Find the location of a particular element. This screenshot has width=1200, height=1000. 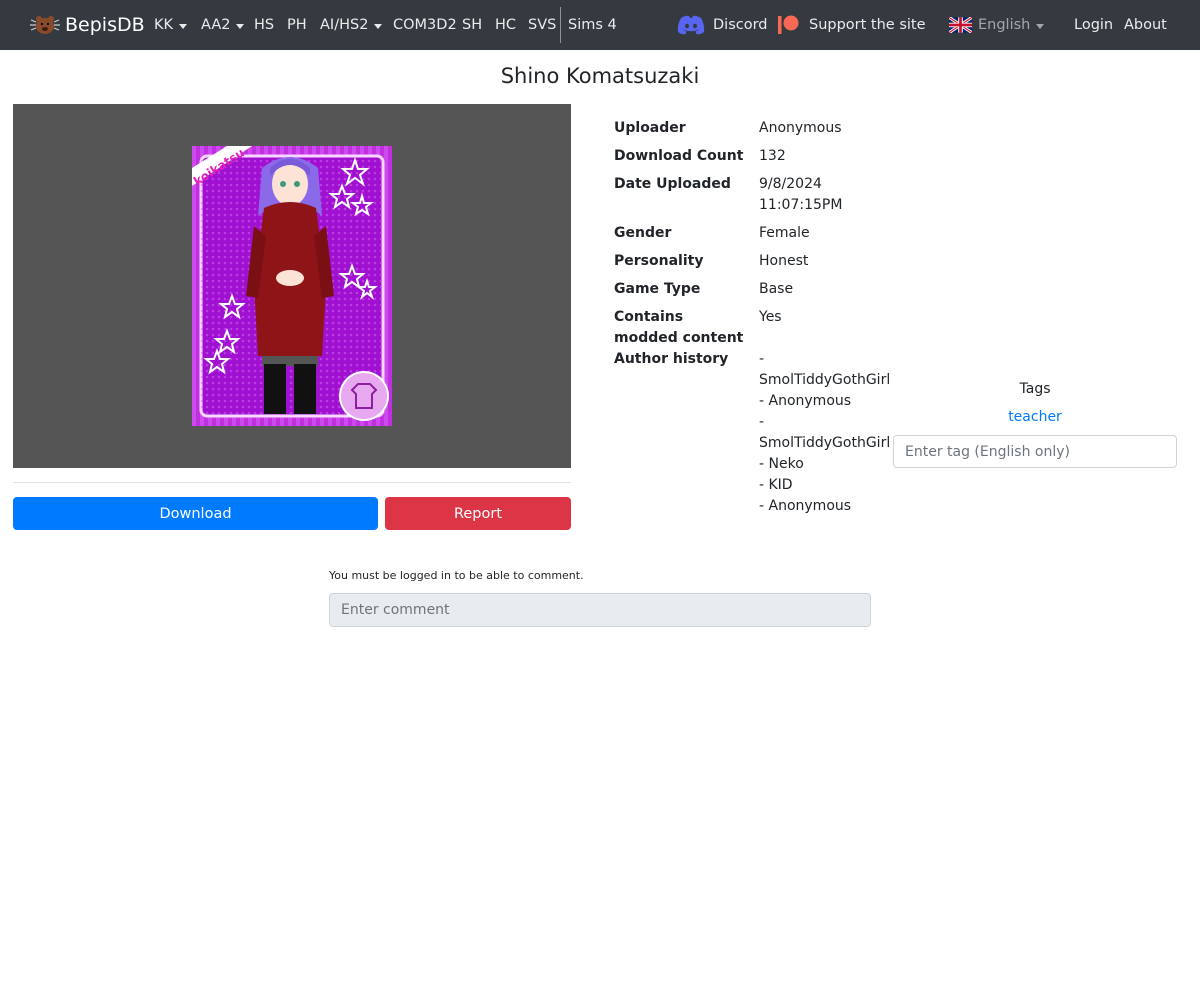

support-link: Support the site is located at coordinates (851, 25).